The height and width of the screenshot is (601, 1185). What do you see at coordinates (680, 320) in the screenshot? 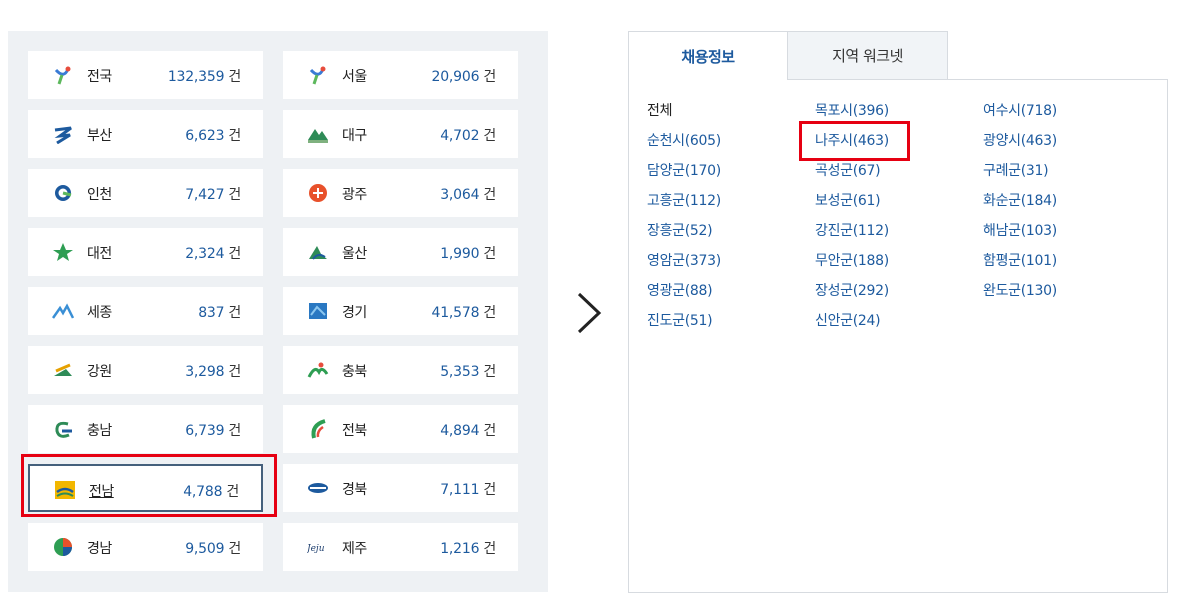
I see `city-link: 진도군(51)` at bounding box center [680, 320].